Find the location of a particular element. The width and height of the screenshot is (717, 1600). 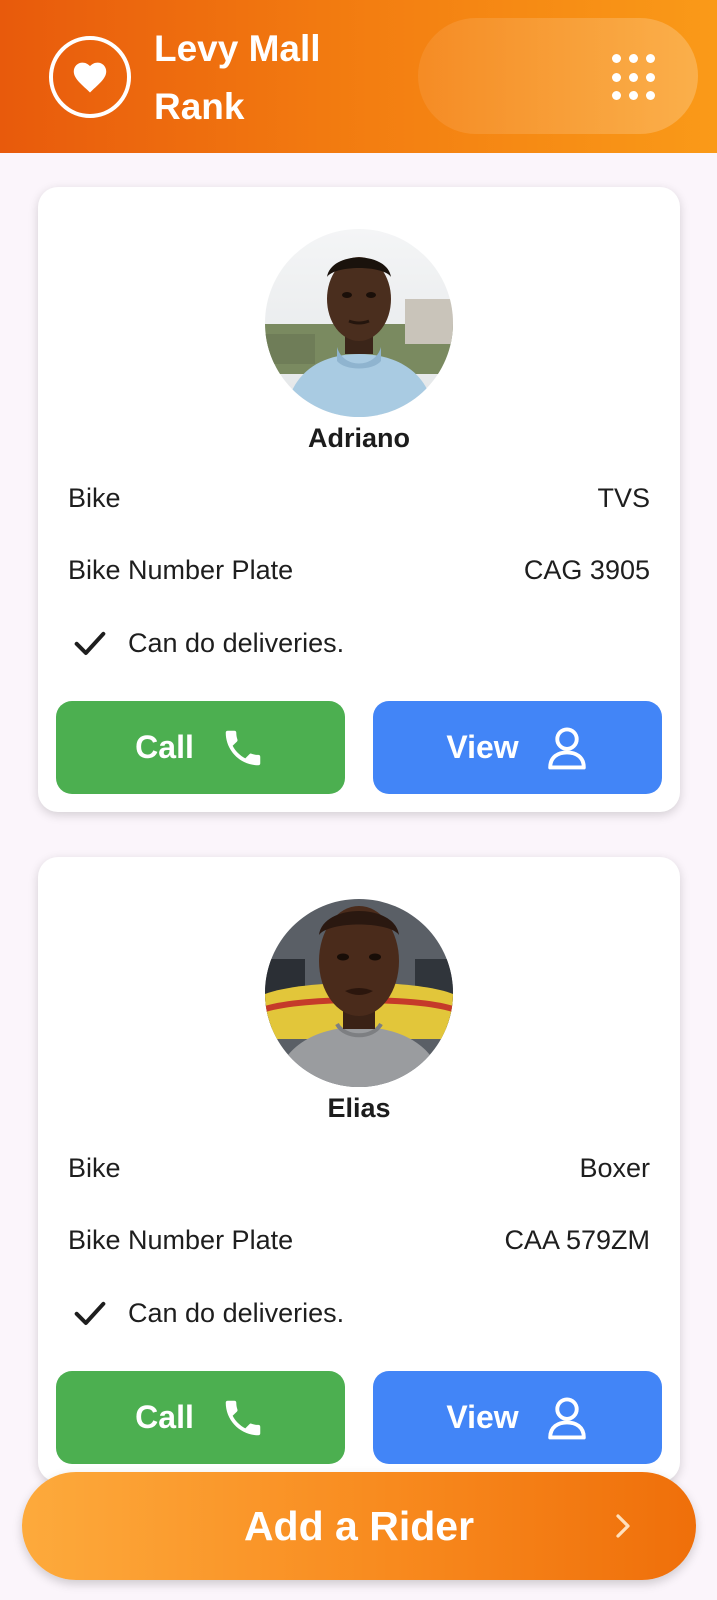

rider-name: Elias is located at coordinates (359, 1108).